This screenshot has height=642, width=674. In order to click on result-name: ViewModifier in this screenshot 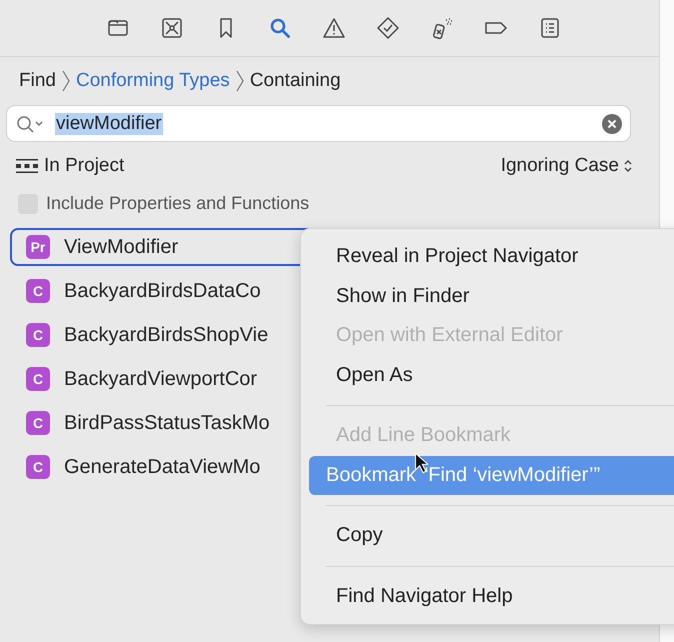, I will do `click(121, 247)`.